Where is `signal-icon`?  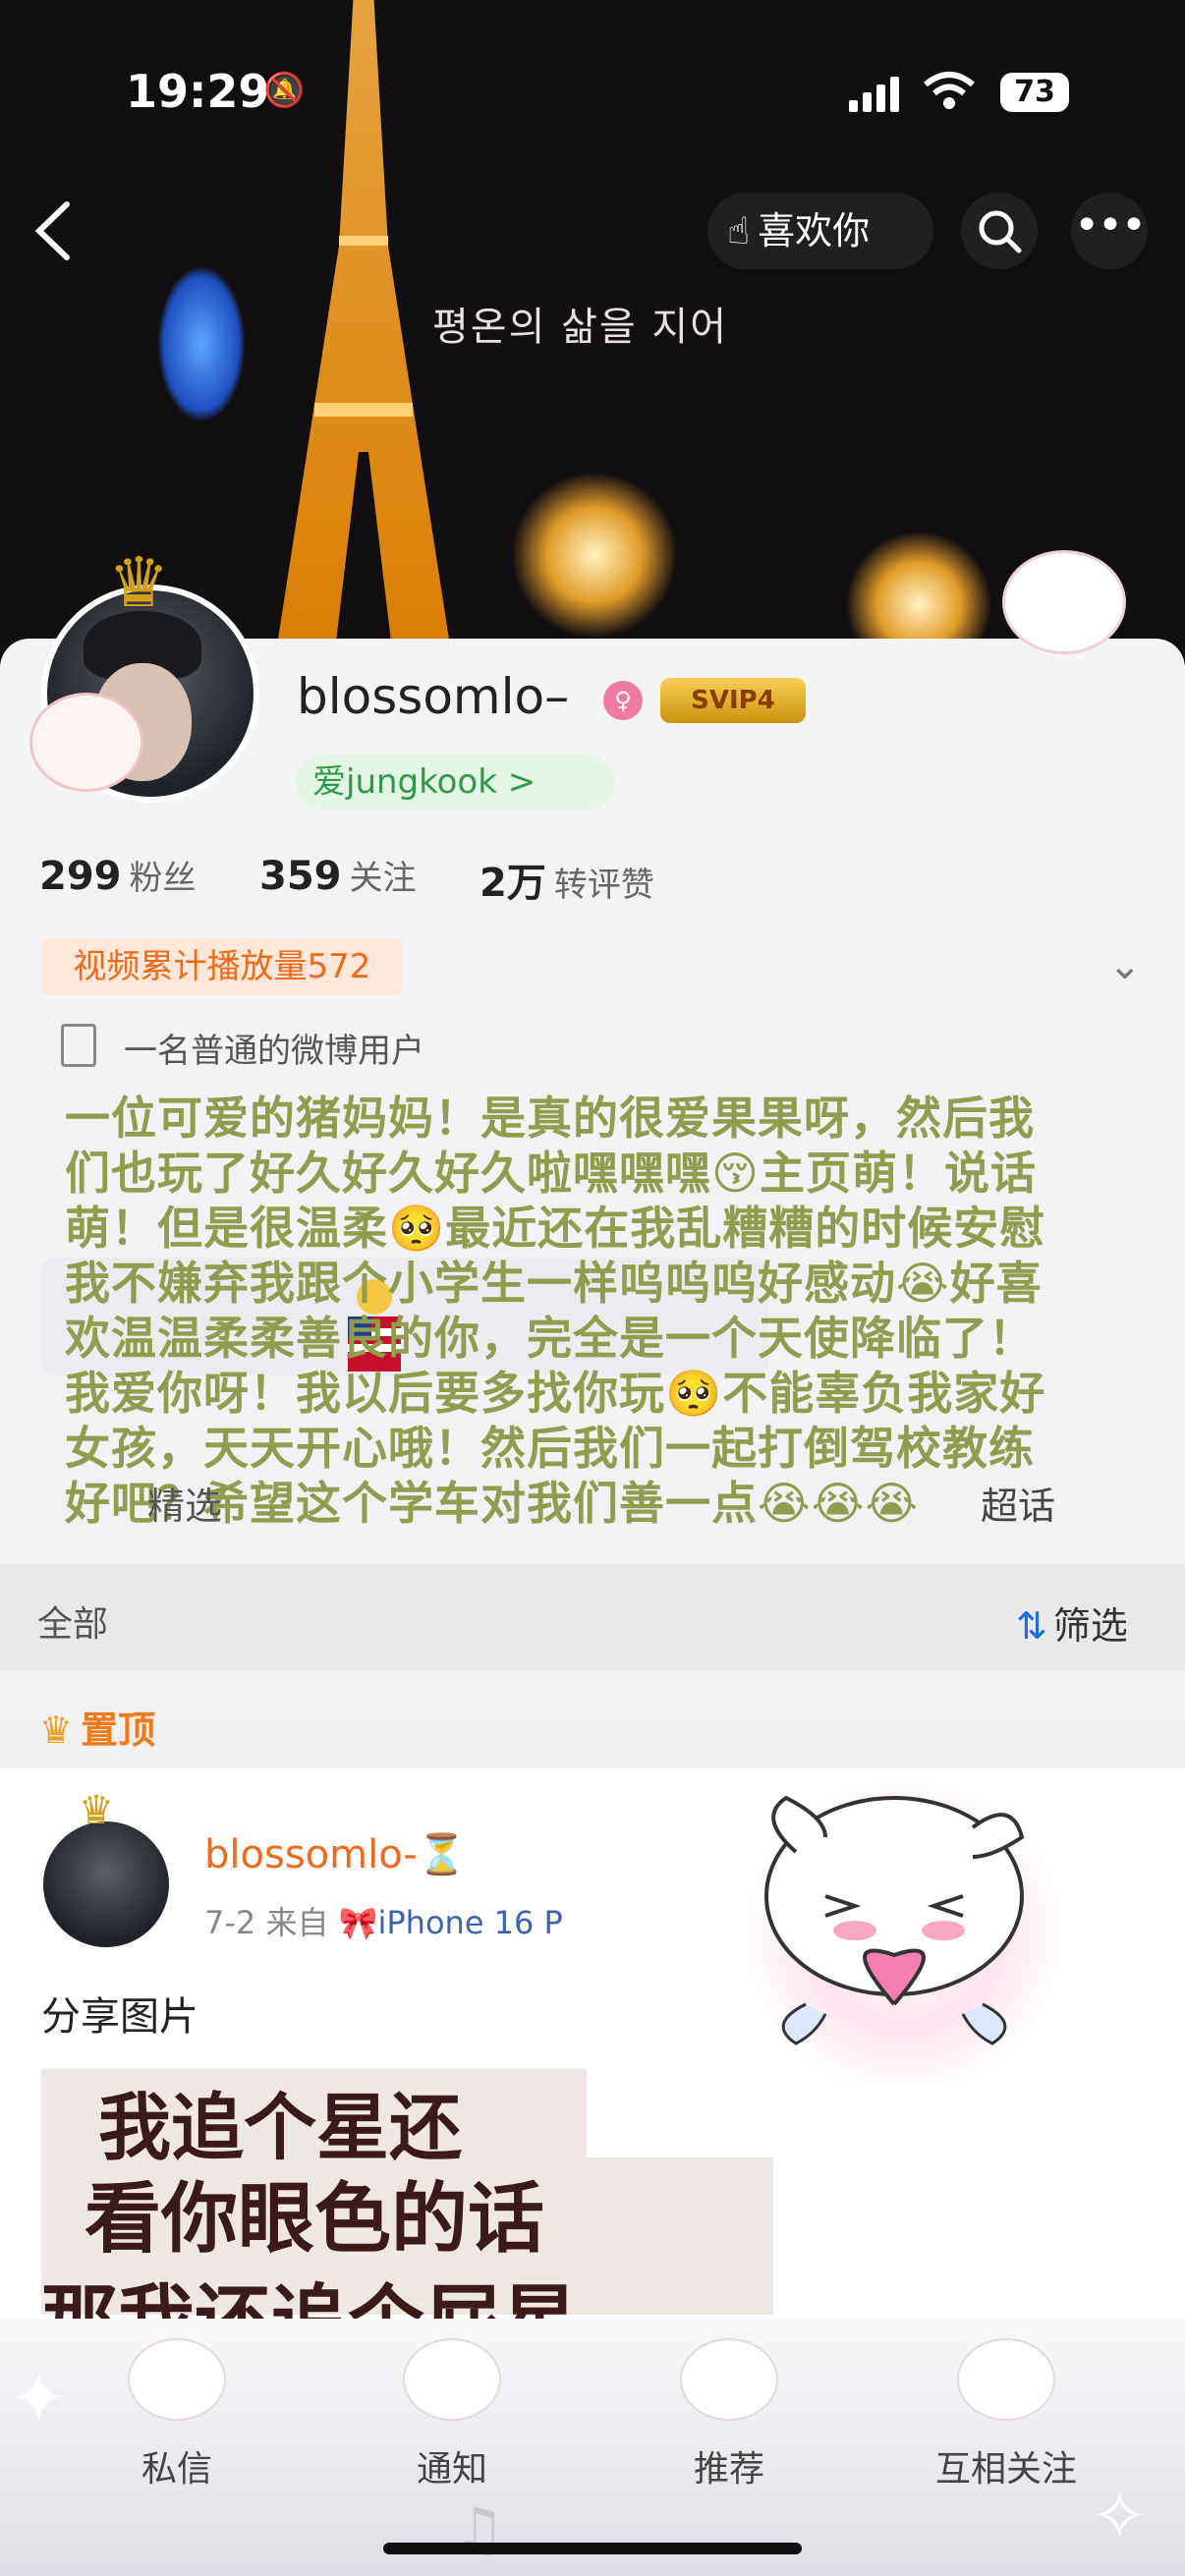
signal-icon is located at coordinates (874, 94).